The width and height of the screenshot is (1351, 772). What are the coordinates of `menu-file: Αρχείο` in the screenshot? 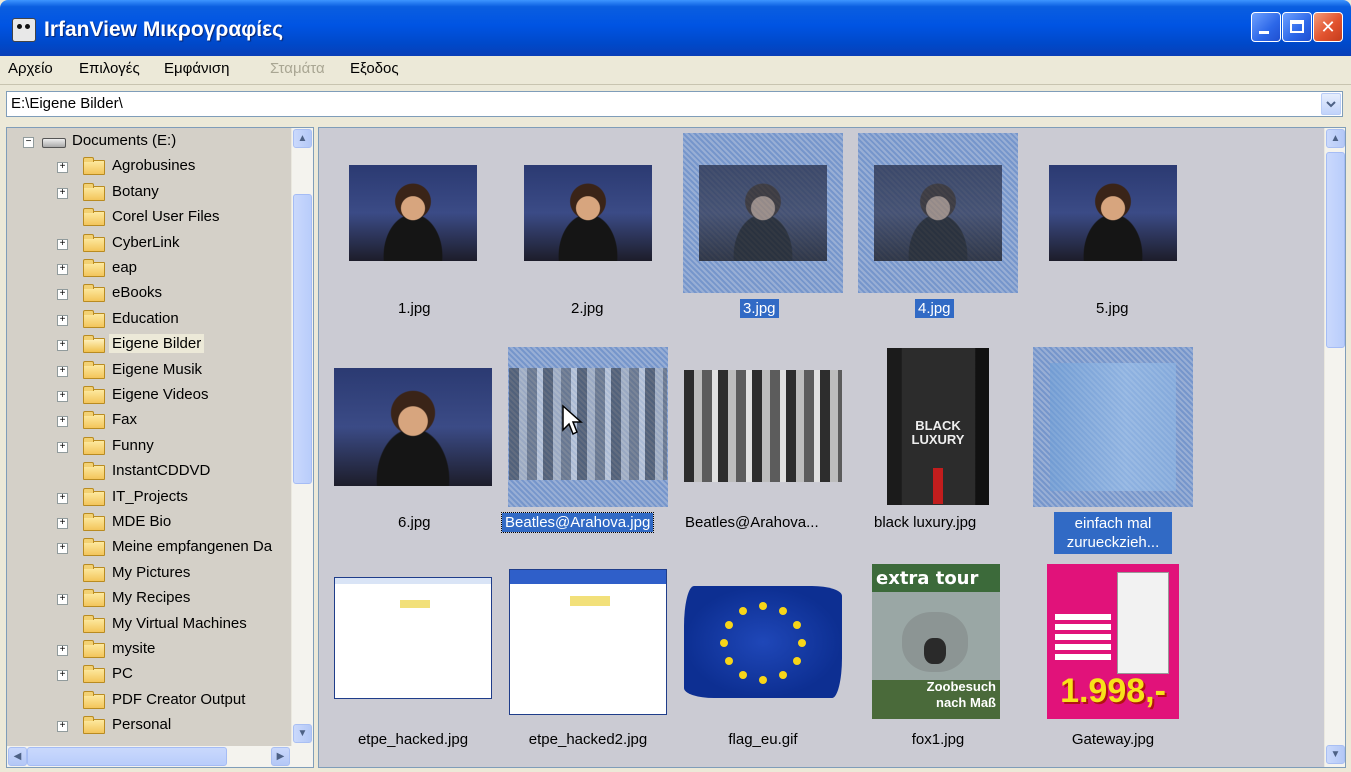 It's located at (30, 68).